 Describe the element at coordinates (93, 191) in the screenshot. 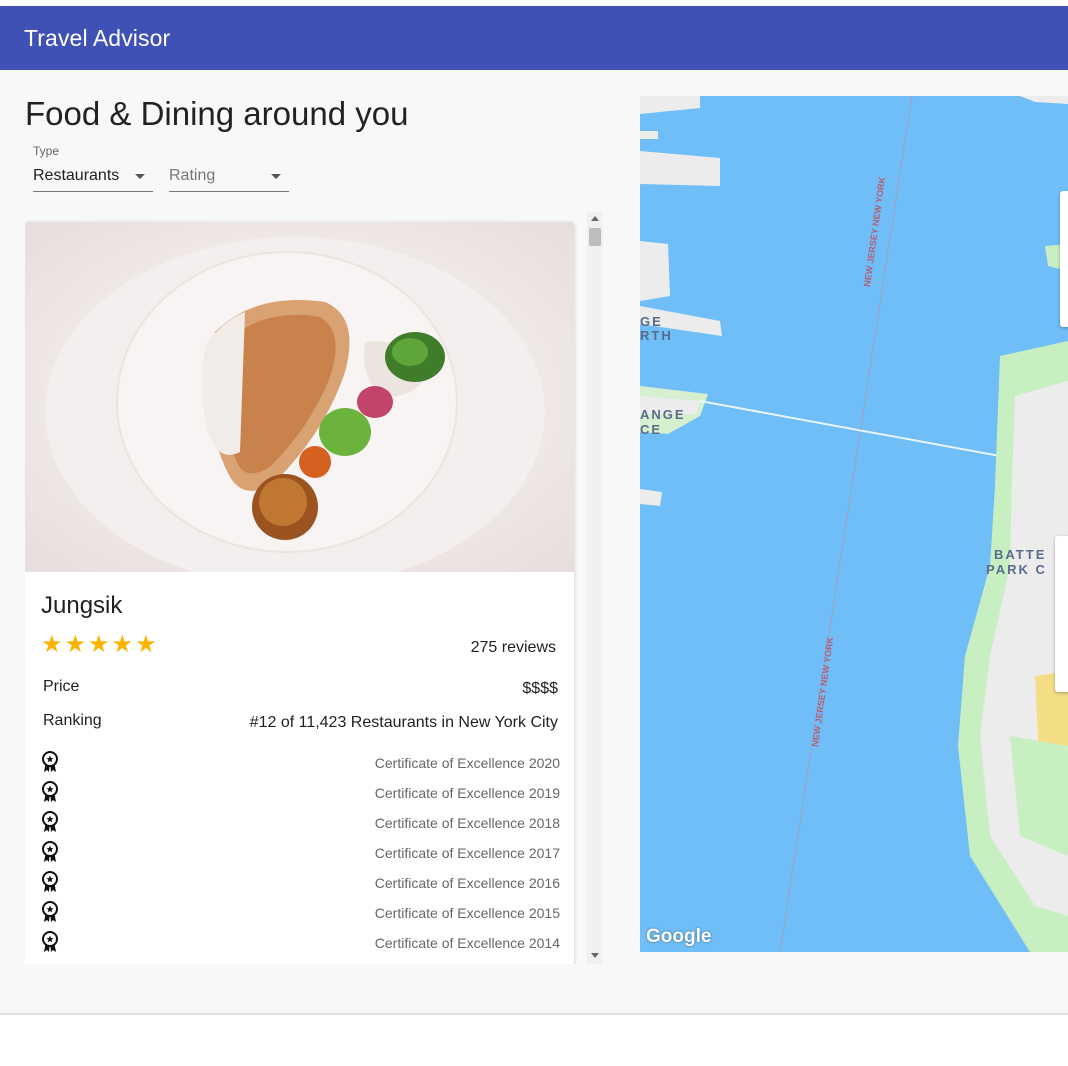

I see `type-select-underline` at that location.